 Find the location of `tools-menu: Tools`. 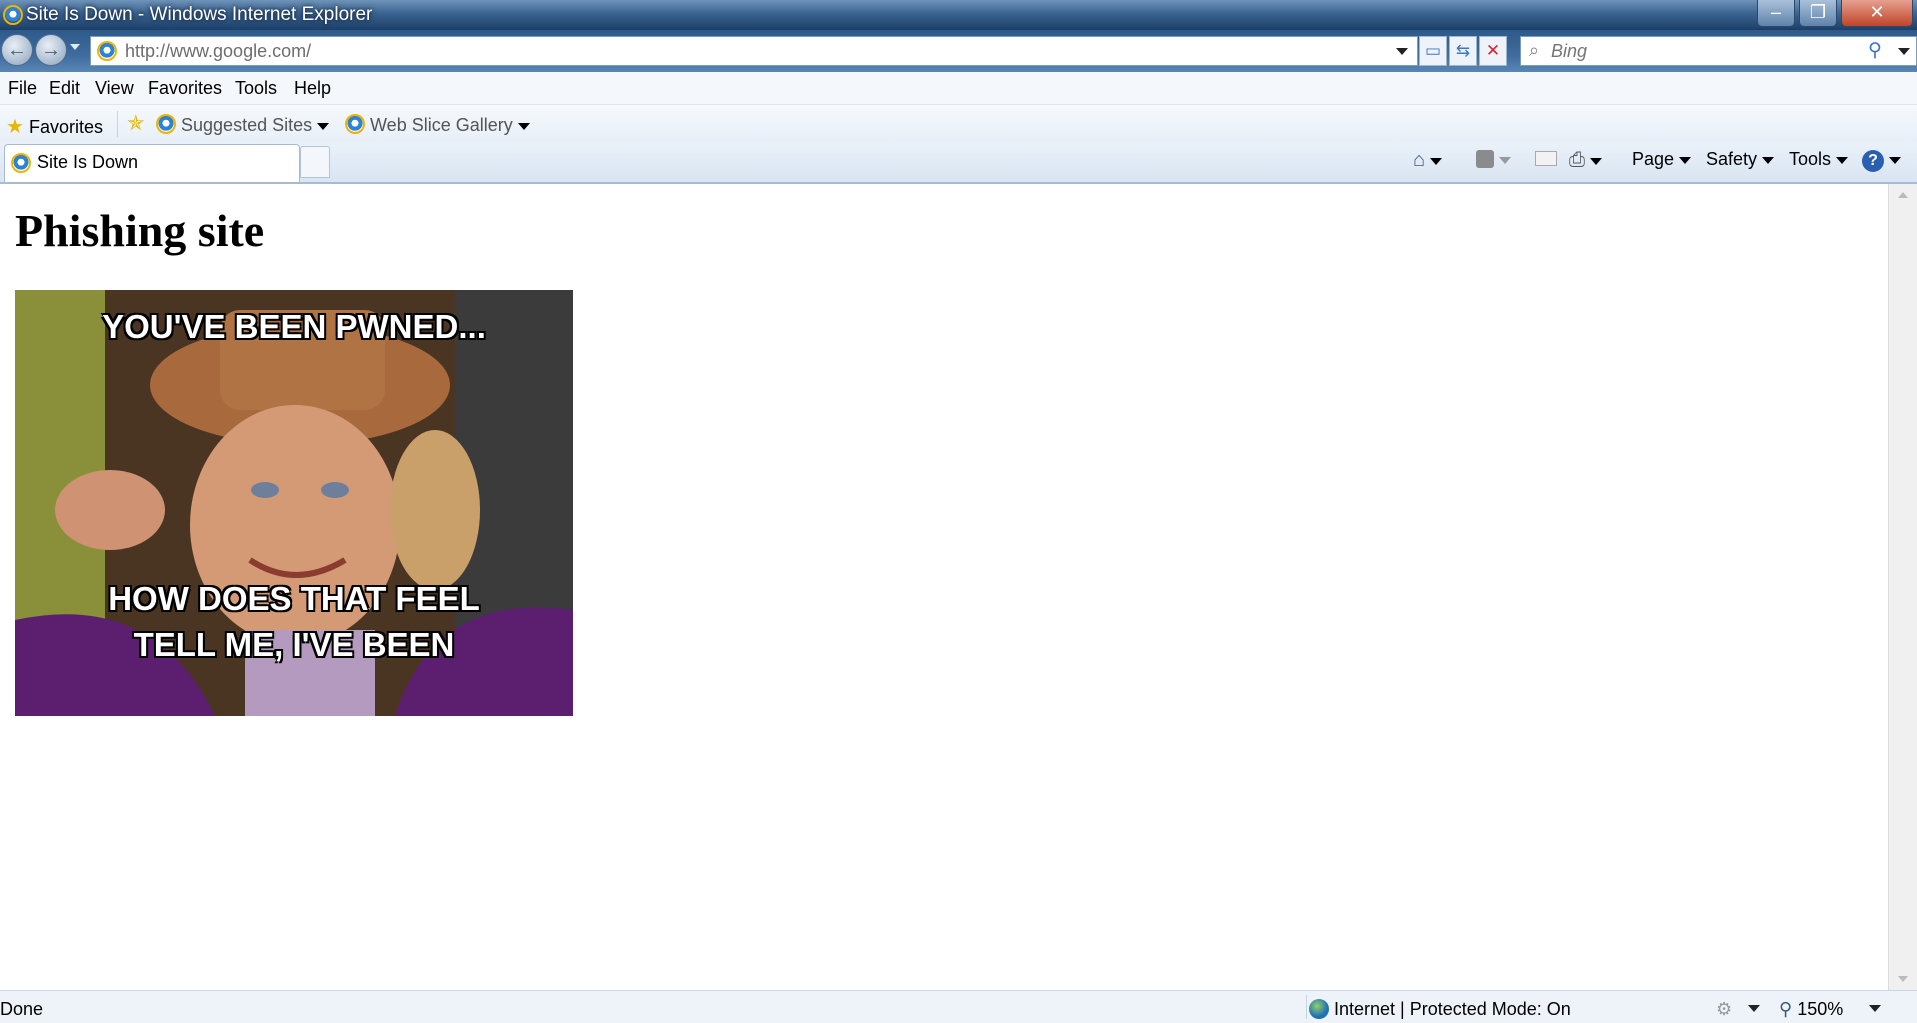

tools-menu: Tools is located at coordinates (1819, 159).